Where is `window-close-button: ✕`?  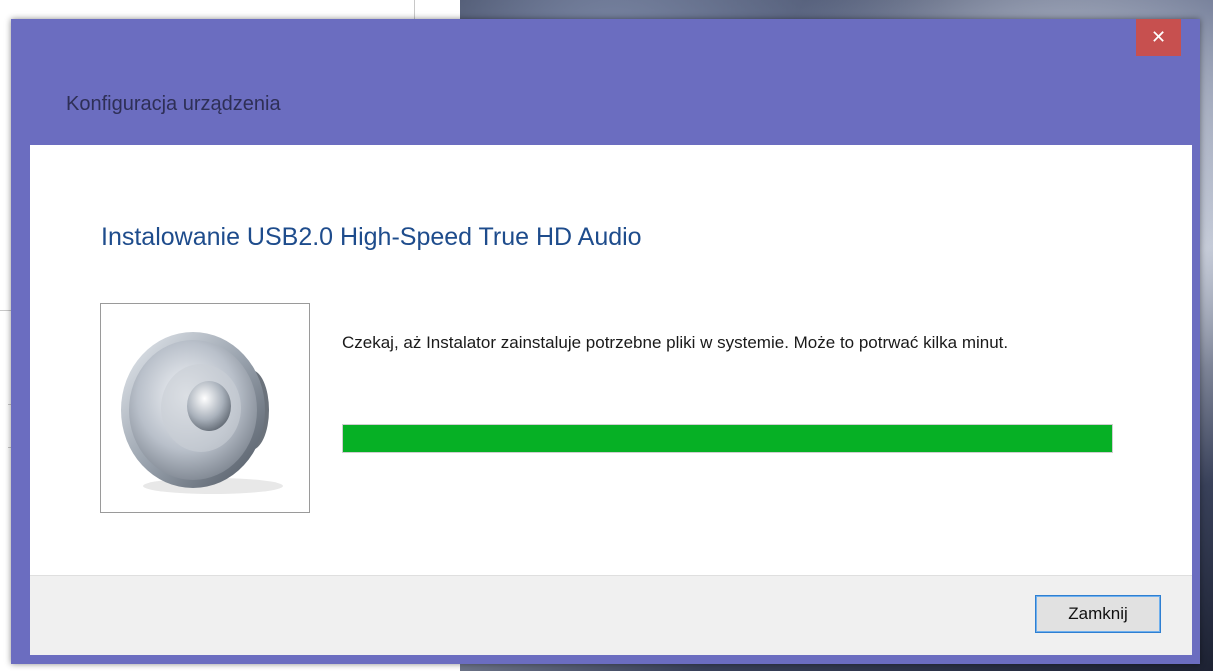
window-close-button: ✕ is located at coordinates (1158, 37).